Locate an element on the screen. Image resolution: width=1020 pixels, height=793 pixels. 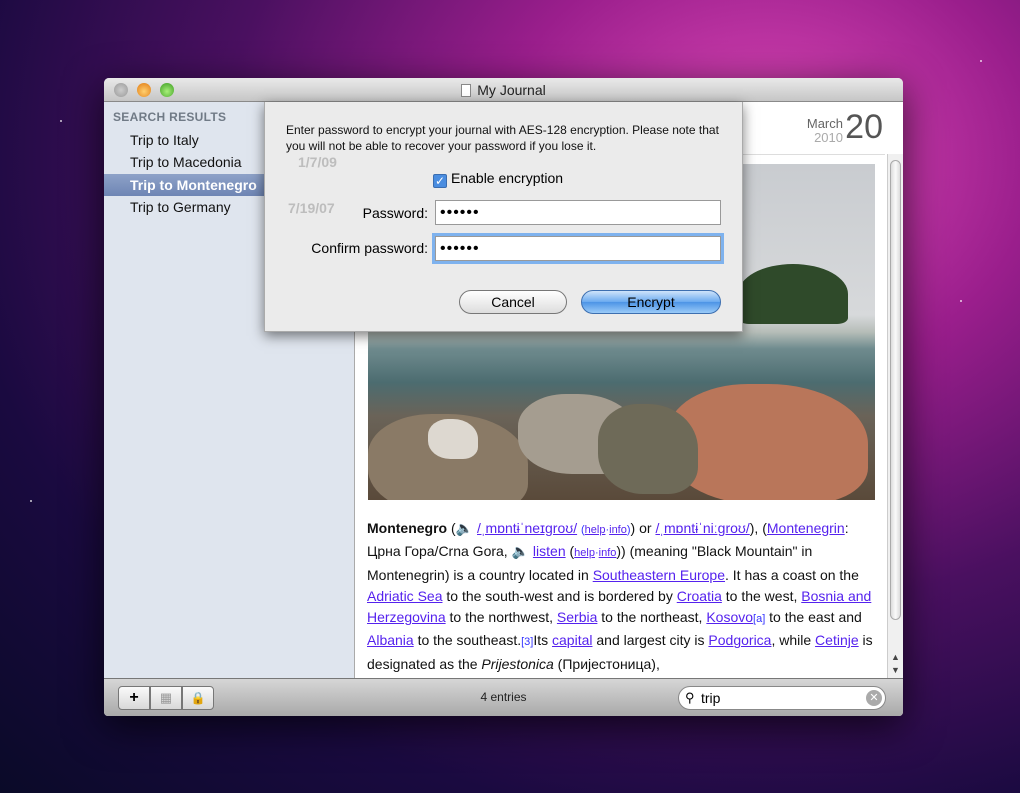
checkmark-icon: ✓ is located at coordinates (440, 181).